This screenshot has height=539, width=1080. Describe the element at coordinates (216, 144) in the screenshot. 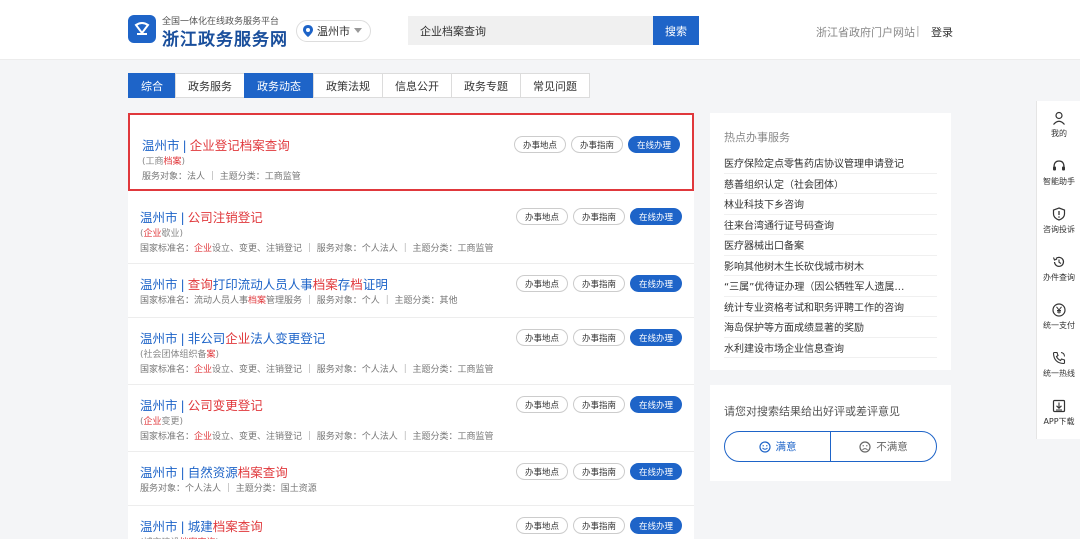

I see `result-title: 温州市 | 企业登记档案查询` at that location.